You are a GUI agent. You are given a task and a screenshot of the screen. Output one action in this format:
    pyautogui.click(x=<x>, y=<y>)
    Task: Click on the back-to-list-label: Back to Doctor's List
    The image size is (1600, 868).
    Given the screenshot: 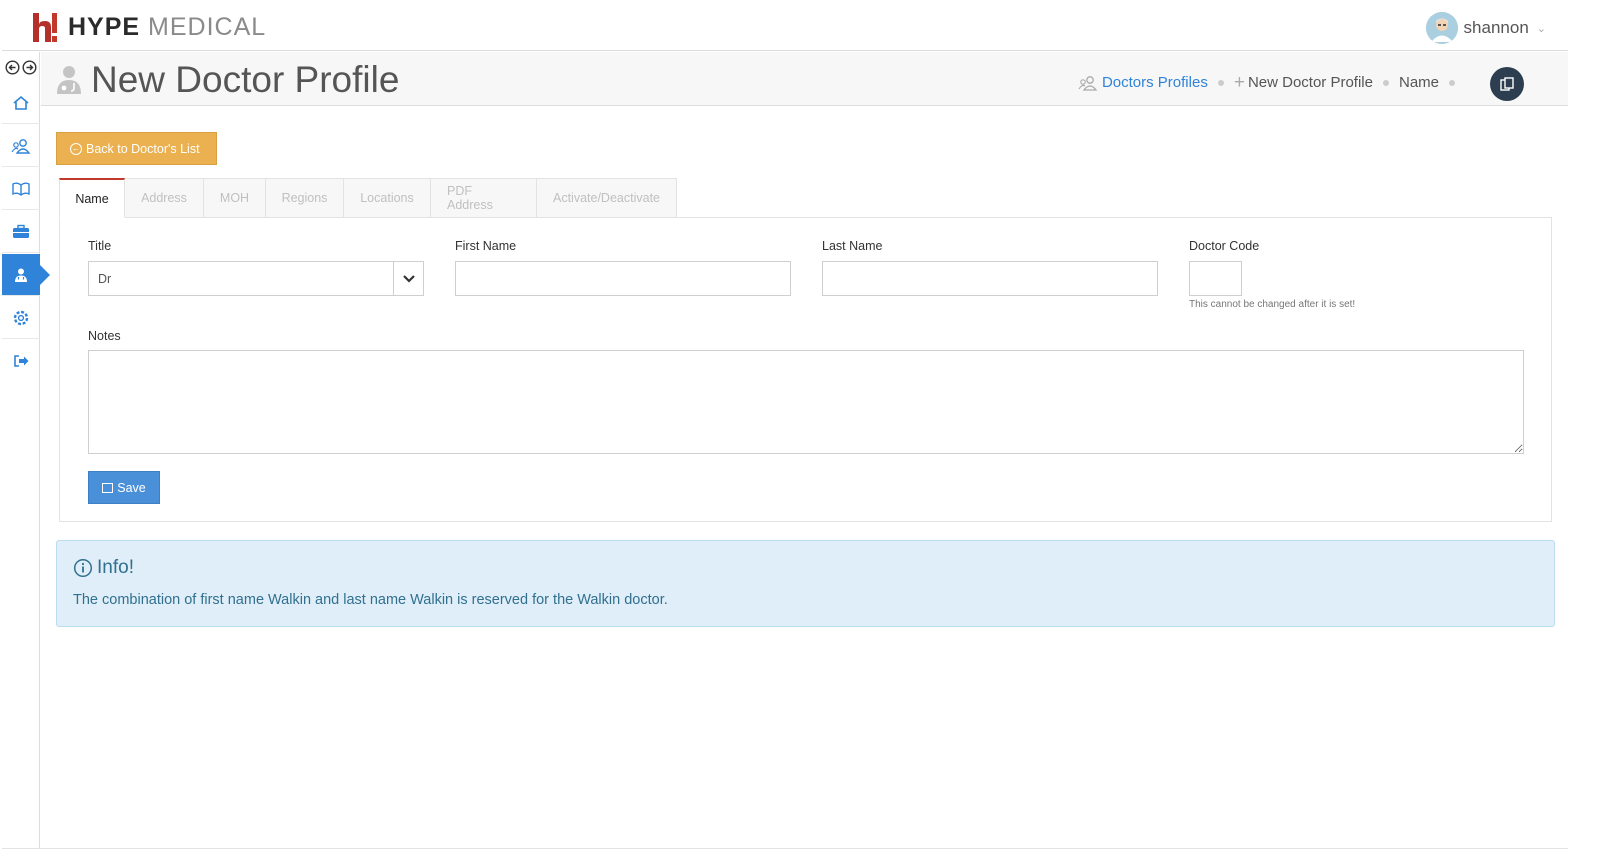 What is the action you would take?
    pyautogui.click(x=143, y=148)
    